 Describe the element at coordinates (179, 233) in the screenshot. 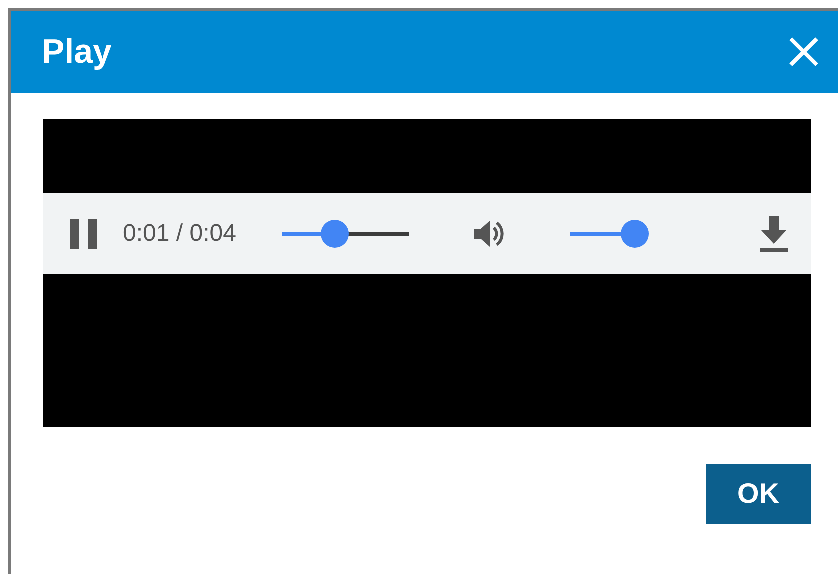

I see `time-display: 0:01 / 0:04` at that location.